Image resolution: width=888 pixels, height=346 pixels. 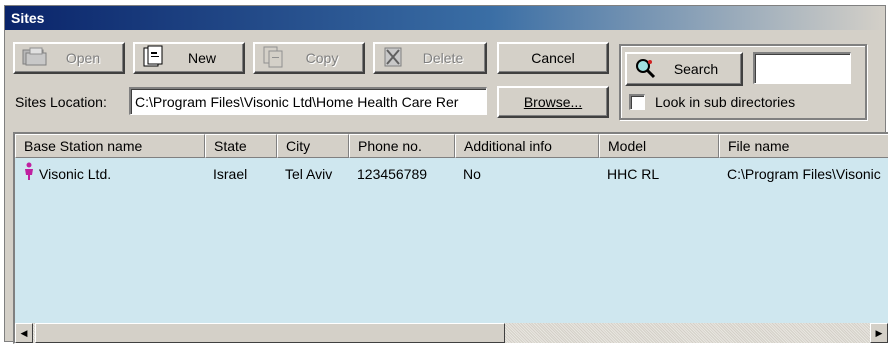 What do you see at coordinates (725, 102) in the screenshot?
I see `subdir-label: Look in sub directories` at bounding box center [725, 102].